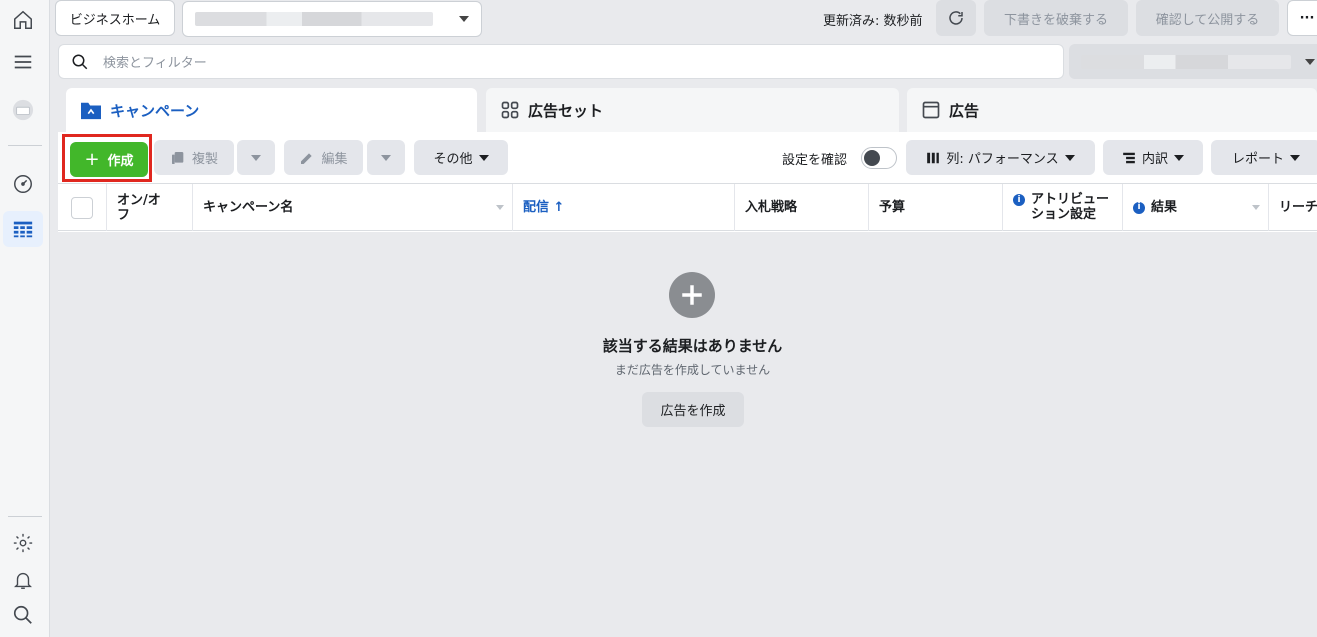 This screenshot has height=637, width=1317. I want to click on business-home-label: ビジネスホーム, so click(115, 20).